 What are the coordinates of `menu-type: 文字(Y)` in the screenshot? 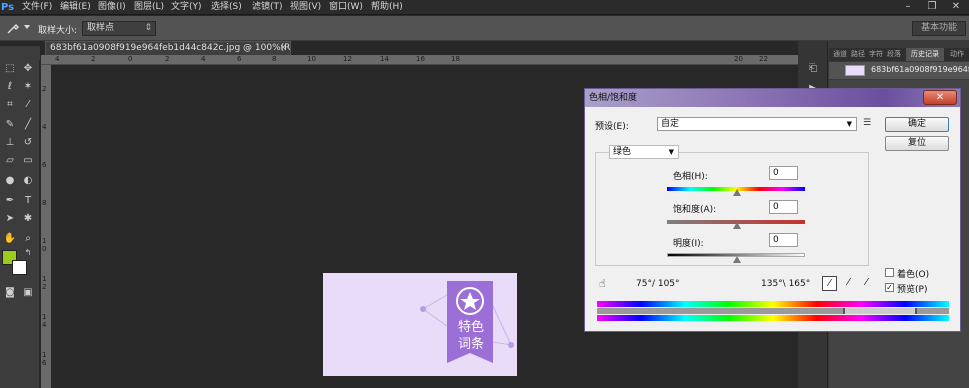 It's located at (186, 7).